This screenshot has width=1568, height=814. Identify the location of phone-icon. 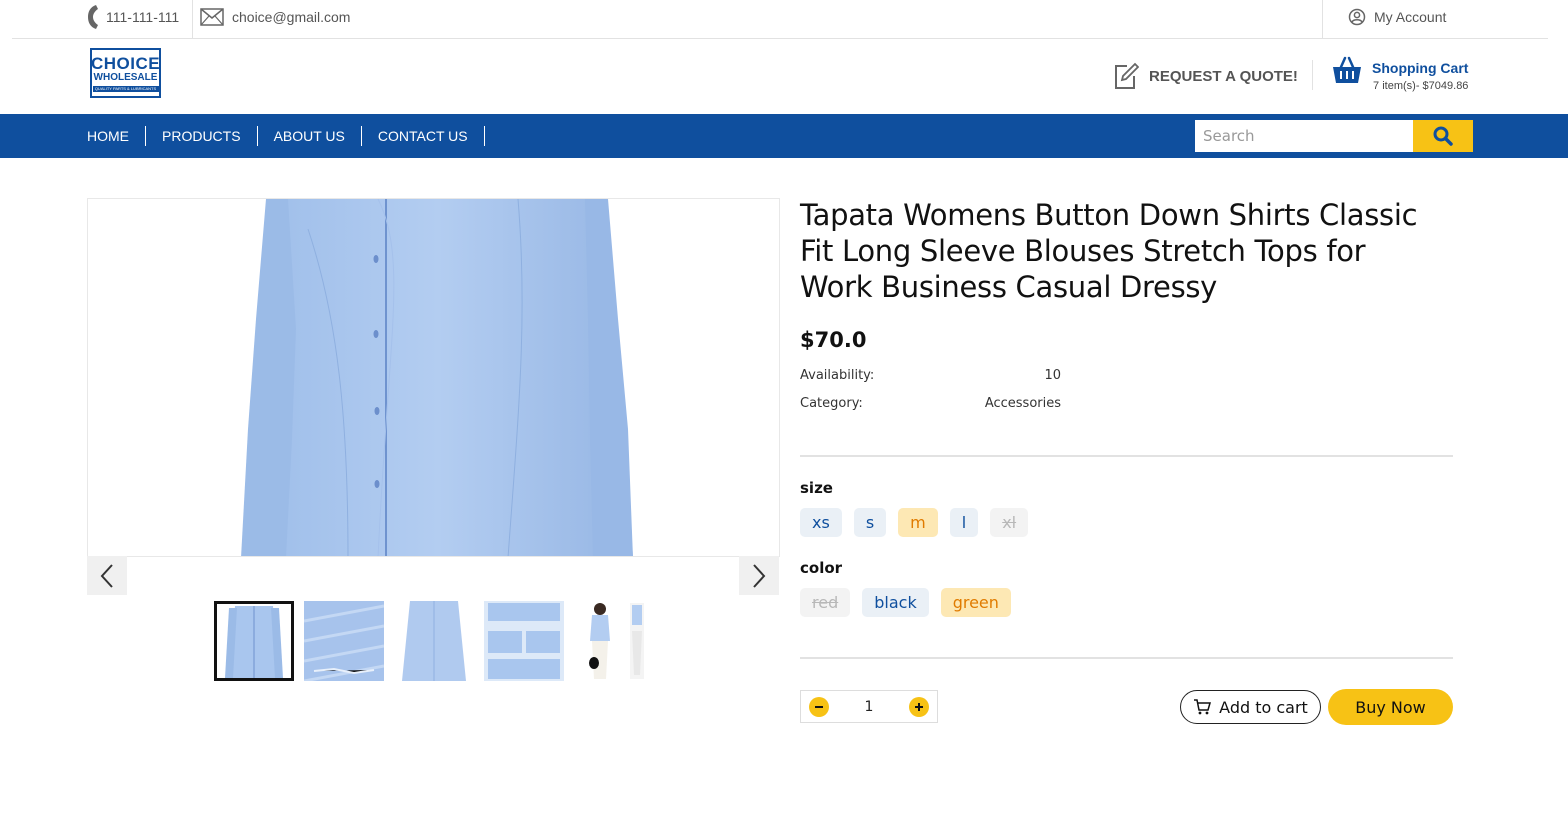
(93, 17).